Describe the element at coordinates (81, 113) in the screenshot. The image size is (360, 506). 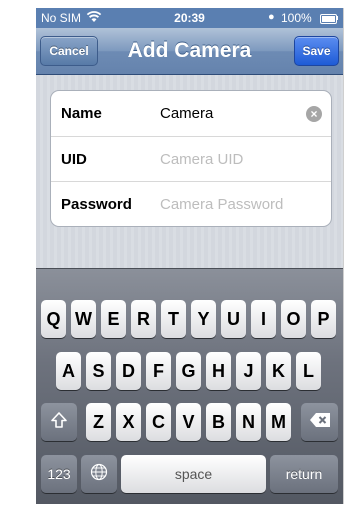
I see `name-label: Name` at that location.